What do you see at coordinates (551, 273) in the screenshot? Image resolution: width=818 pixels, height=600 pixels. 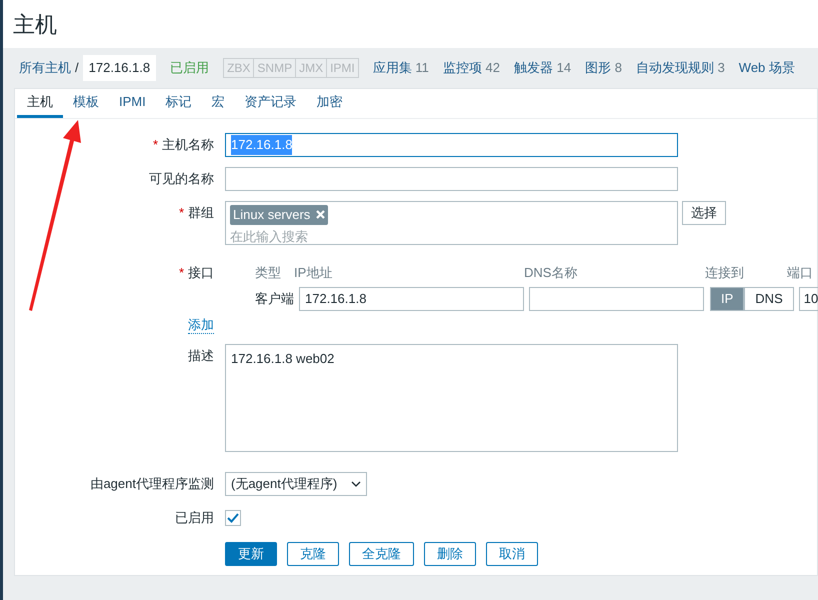 I see `column-header: DNS名称` at bounding box center [551, 273].